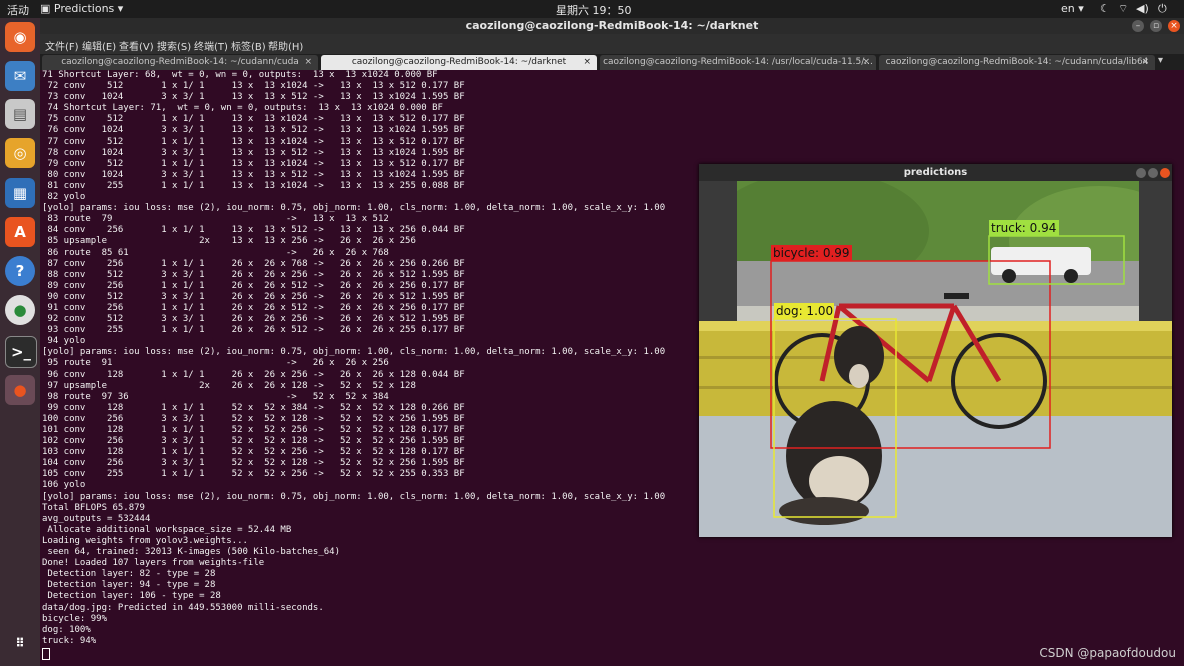  I want to click on predictions-close-icon, so click(1165, 173).